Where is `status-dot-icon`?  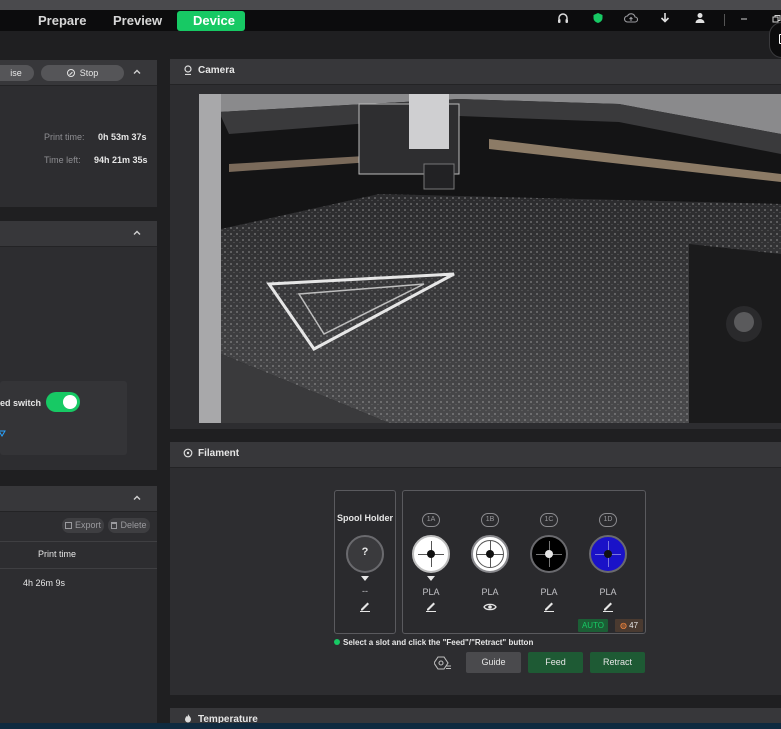 status-dot-icon is located at coordinates (337, 642).